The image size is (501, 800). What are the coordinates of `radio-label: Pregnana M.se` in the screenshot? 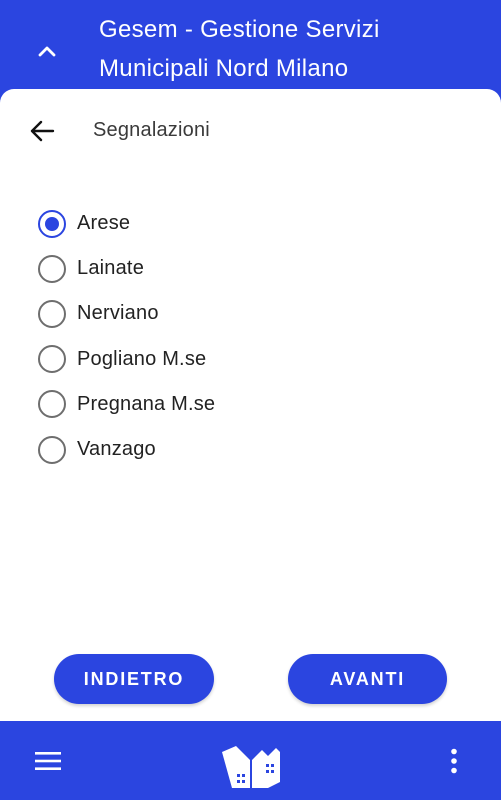 It's located at (146, 403).